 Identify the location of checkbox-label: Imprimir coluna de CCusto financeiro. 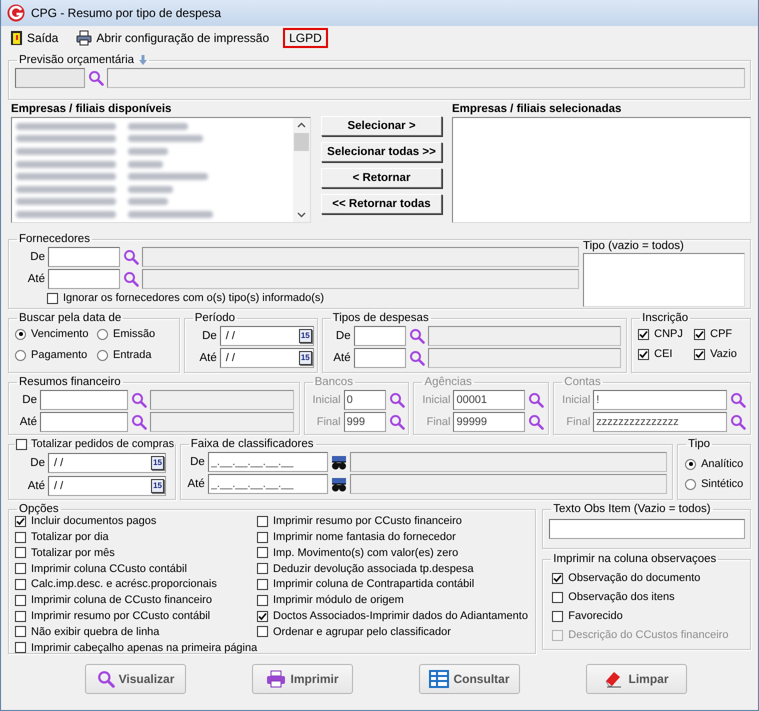
(121, 600).